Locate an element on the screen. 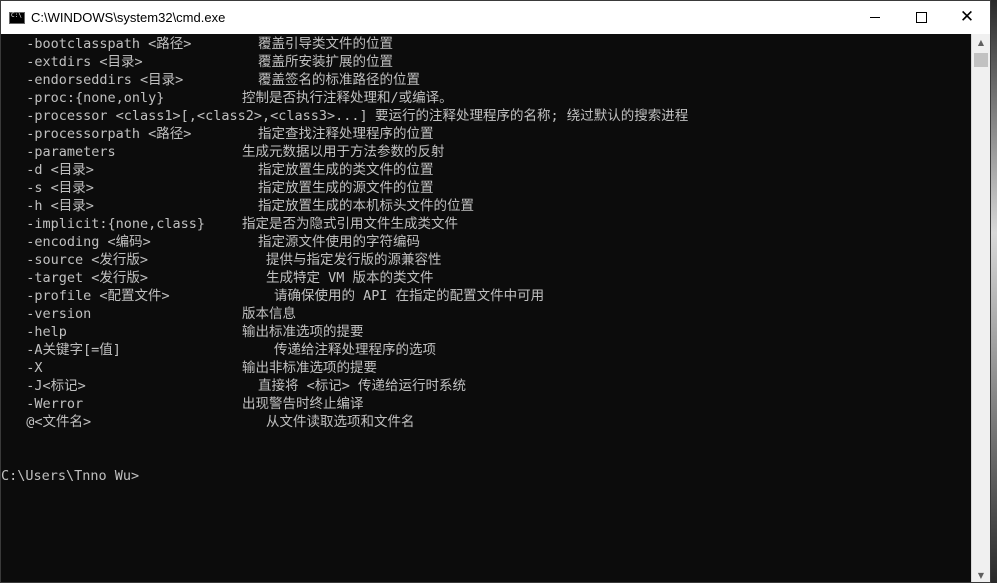 The width and height of the screenshot is (997, 583). option-description: 指定是否为隐式引用文件生成类文件 is located at coordinates (350, 224).